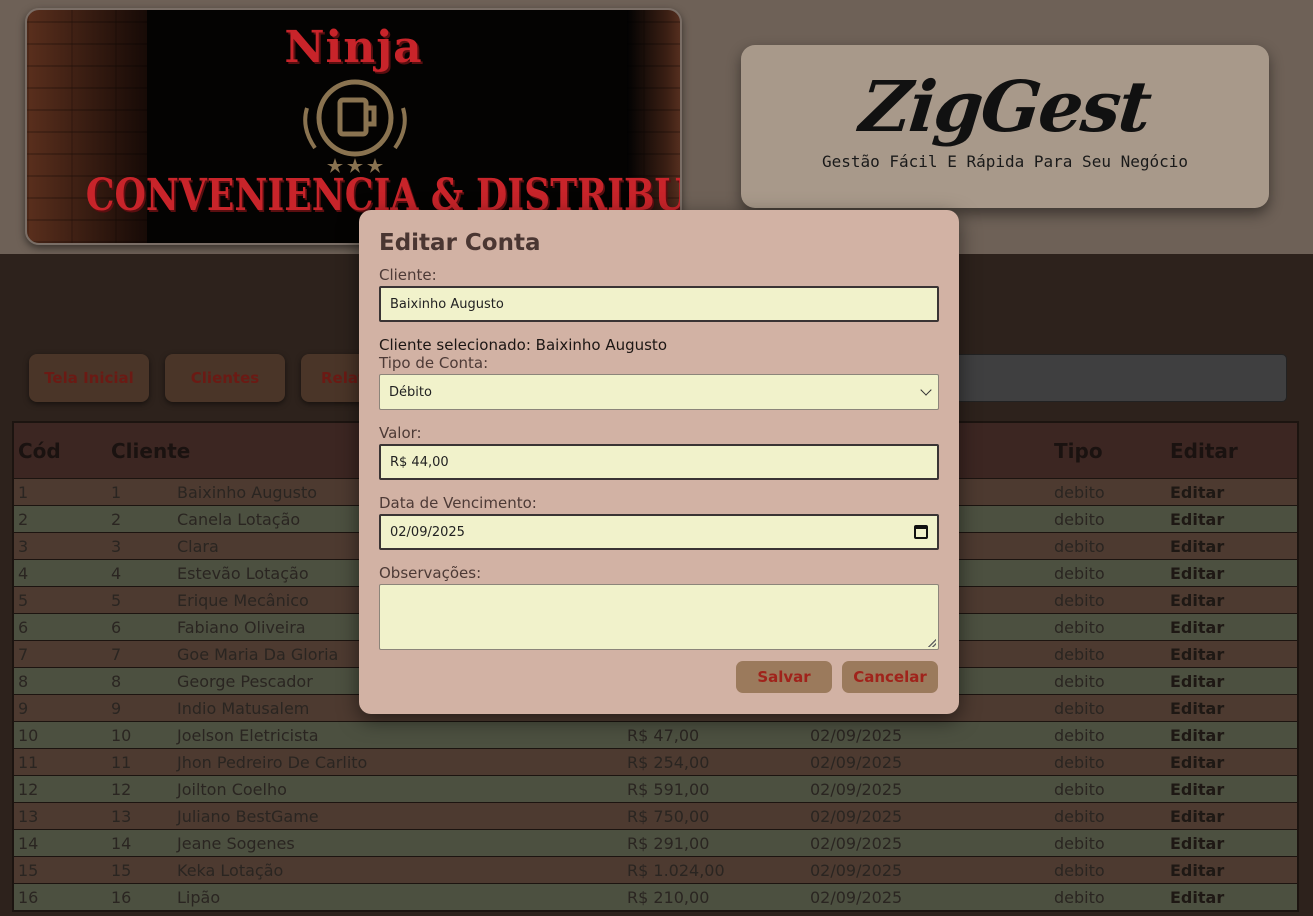 The width and height of the screenshot is (1313, 916). I want to click on cell-cod: 16, so click(28, 897).